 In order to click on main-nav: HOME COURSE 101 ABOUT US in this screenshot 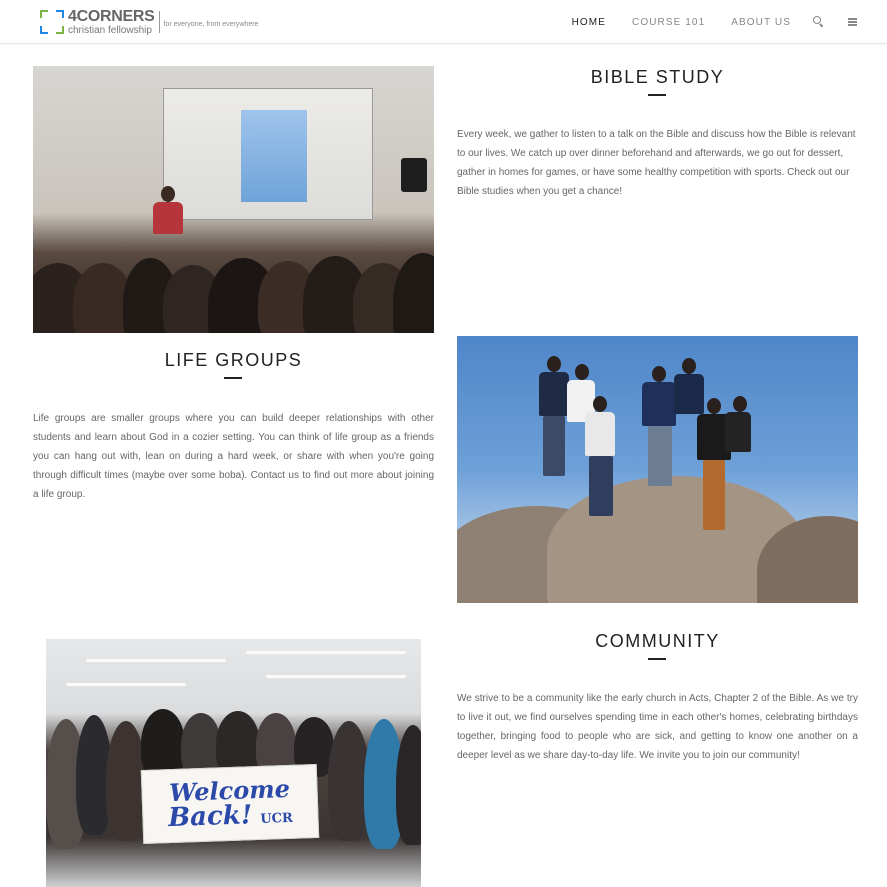, I will do `click(702, 22)`.